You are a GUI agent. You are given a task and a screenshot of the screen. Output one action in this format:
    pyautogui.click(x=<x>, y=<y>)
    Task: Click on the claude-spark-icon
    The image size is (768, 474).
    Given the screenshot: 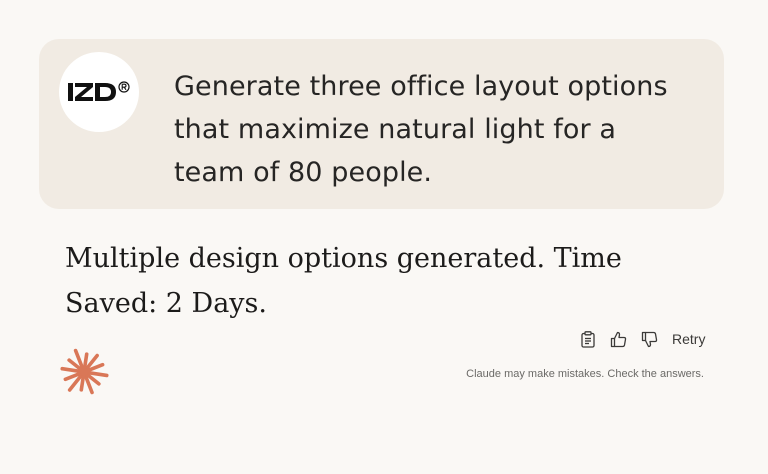 What is the action you would take?
    pyautogui.click(x=84, y=372)
    